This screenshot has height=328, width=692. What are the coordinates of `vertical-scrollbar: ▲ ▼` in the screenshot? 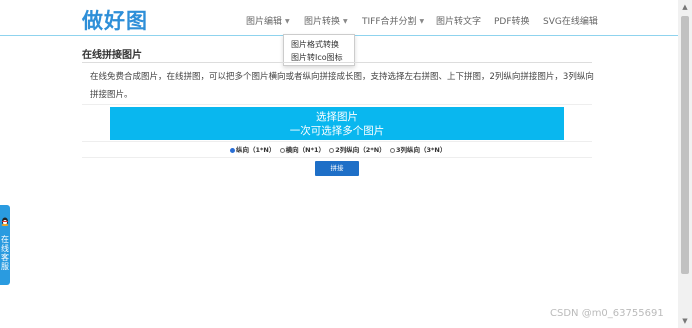 It's located at (685, 164).